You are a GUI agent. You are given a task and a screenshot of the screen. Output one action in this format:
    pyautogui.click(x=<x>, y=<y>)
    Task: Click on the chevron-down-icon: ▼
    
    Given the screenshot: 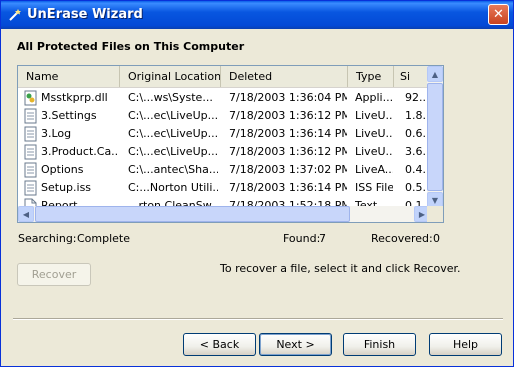 What is the action you would take?
    pyautogui.click(x=435, y=200)
    